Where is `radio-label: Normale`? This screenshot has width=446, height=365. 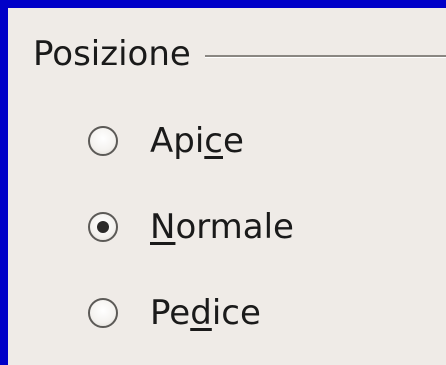 radio-label: Normale is located at coordinates (222, 227).